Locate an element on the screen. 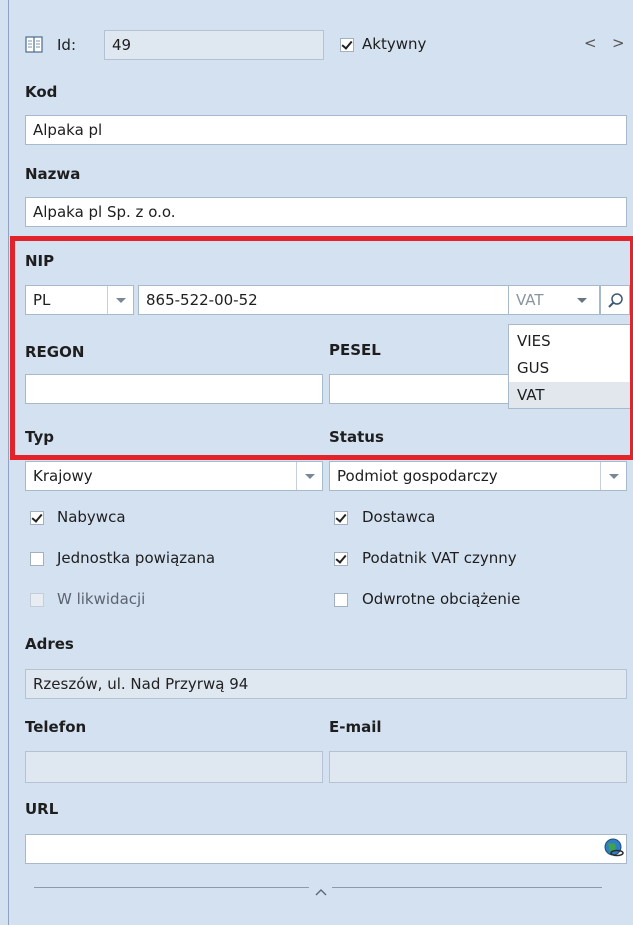 Image resolution: width=633 pixels, height=925 pixels. likwidacja-checkbox is located at coordinates (37, 600).